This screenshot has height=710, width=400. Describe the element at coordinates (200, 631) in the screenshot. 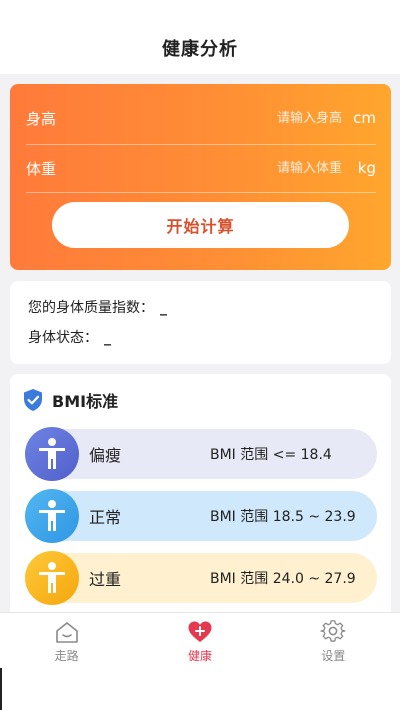

I see `heart-plus-icon` at that location.